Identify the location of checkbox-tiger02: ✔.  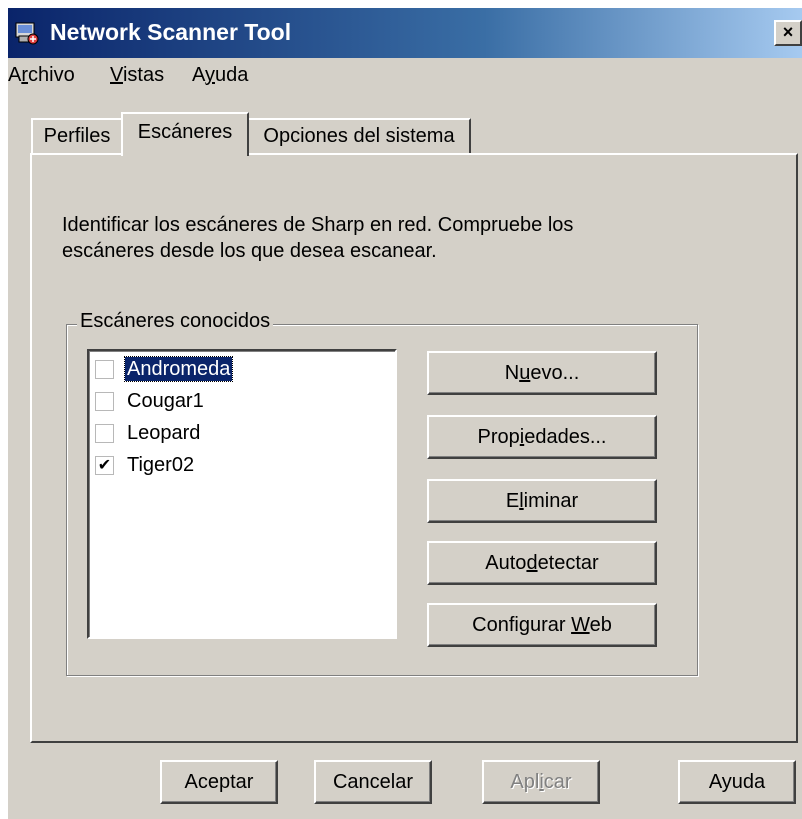
(104, 465).